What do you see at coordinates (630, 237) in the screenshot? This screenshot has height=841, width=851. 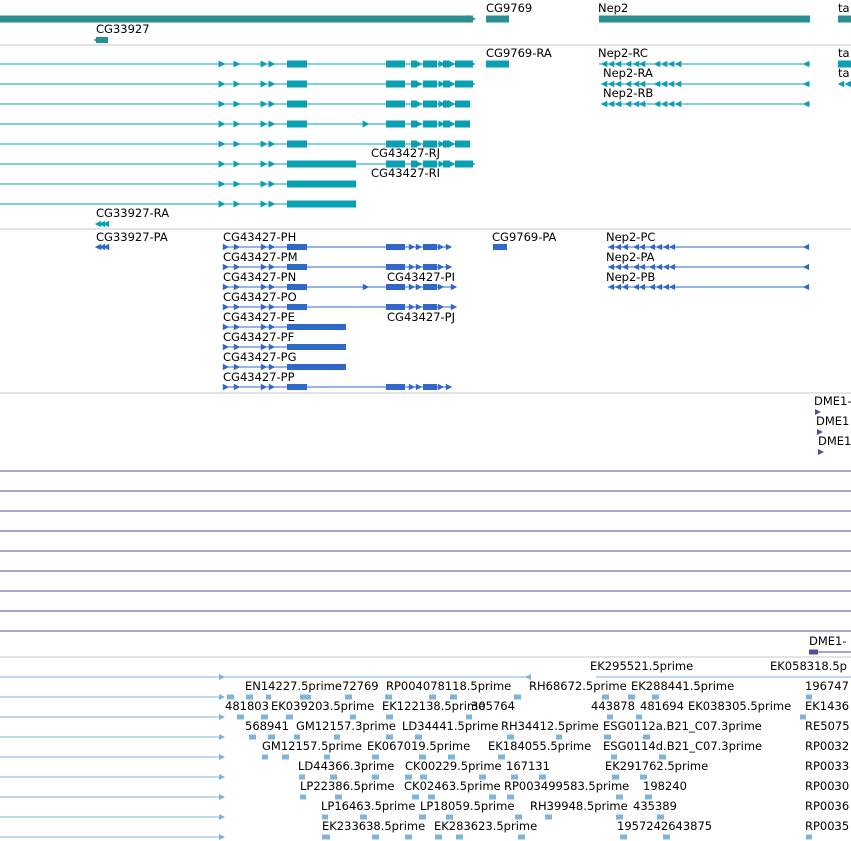 I see `feature-label: Nep2-PC` at bounding box center [630, 237].